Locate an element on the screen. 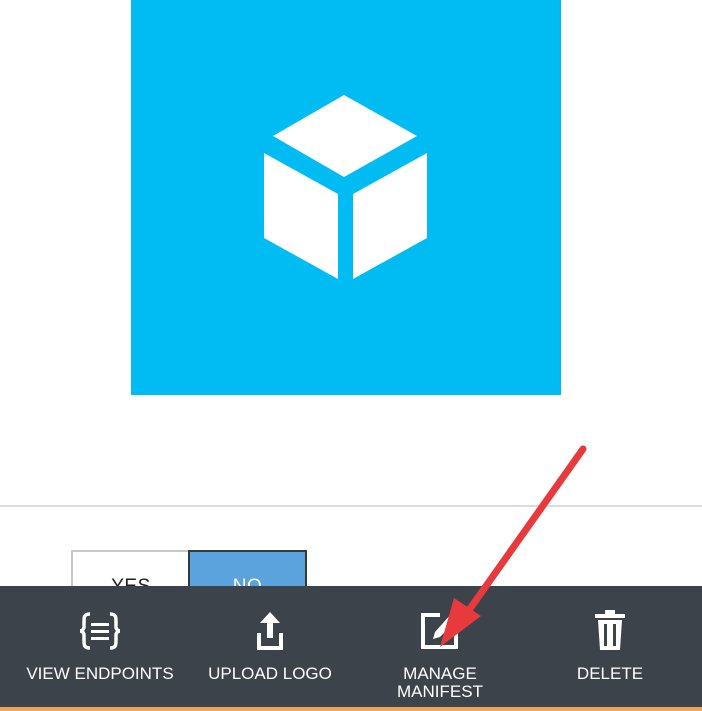  yes-no-toggle: YES NO is located at coordinates (189, 570).